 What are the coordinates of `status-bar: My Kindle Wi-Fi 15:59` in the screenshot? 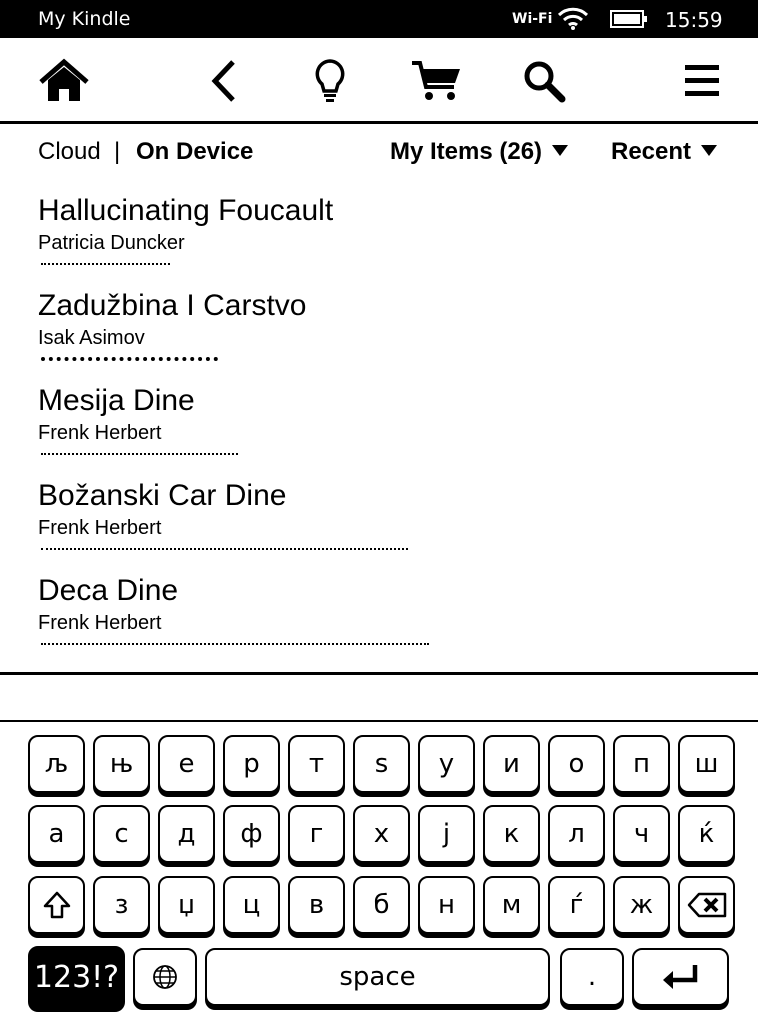 It's located at (379, 19).